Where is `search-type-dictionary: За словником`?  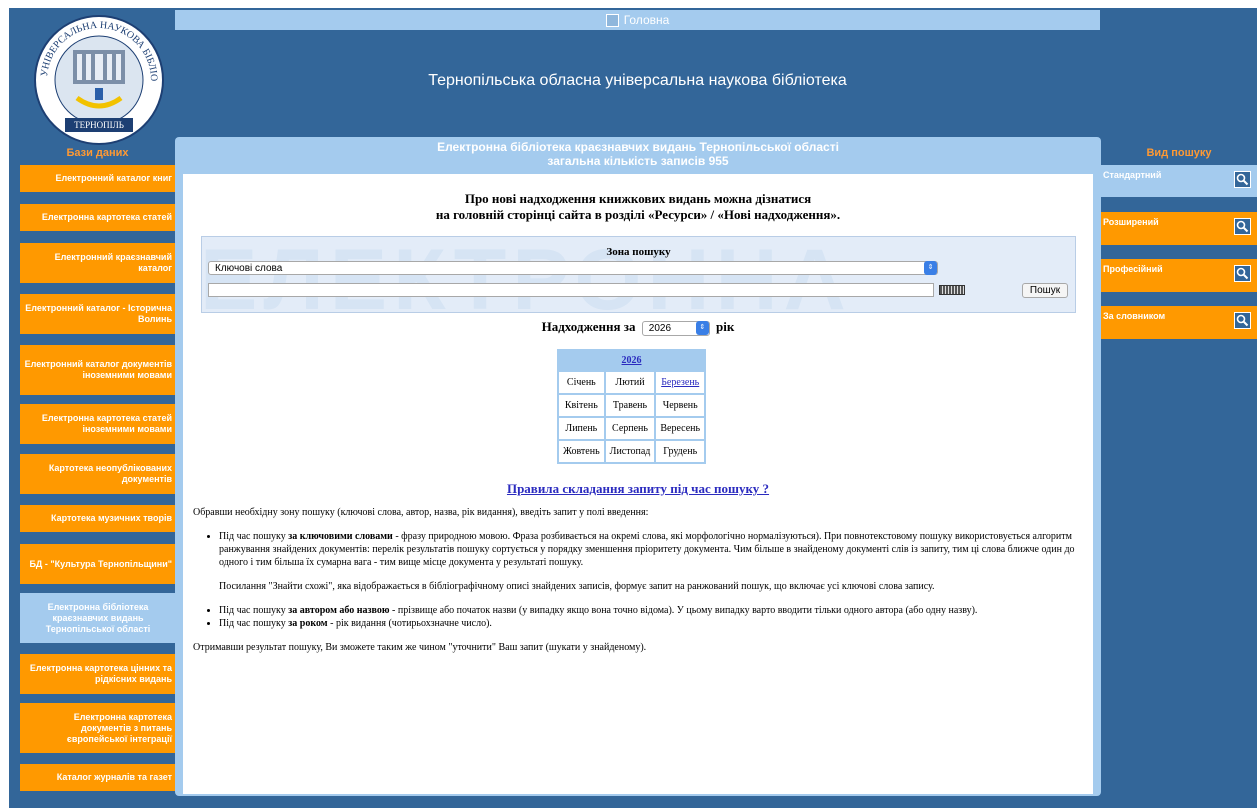
search-type-dictionary: За словником is located at coordinates (1179, 322).